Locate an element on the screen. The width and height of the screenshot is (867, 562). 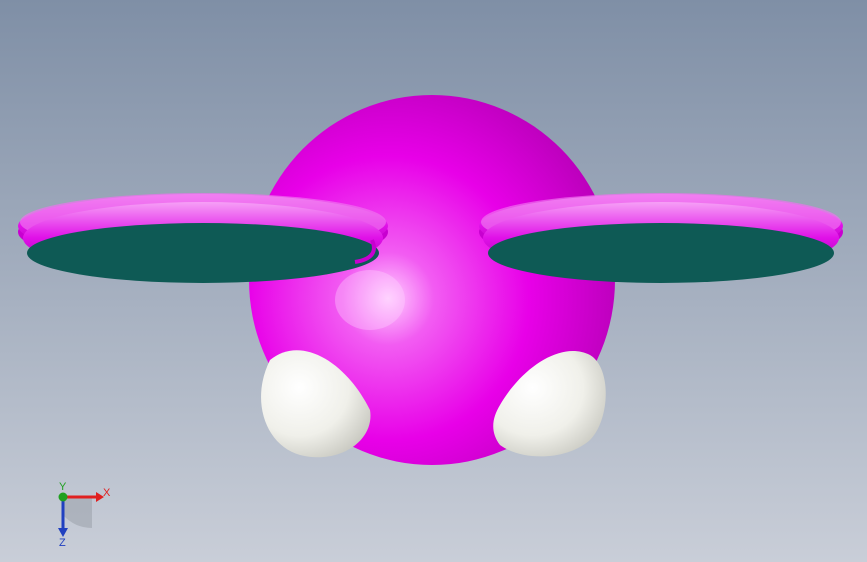
right-disk-surface is located at coordinates (661, 253).